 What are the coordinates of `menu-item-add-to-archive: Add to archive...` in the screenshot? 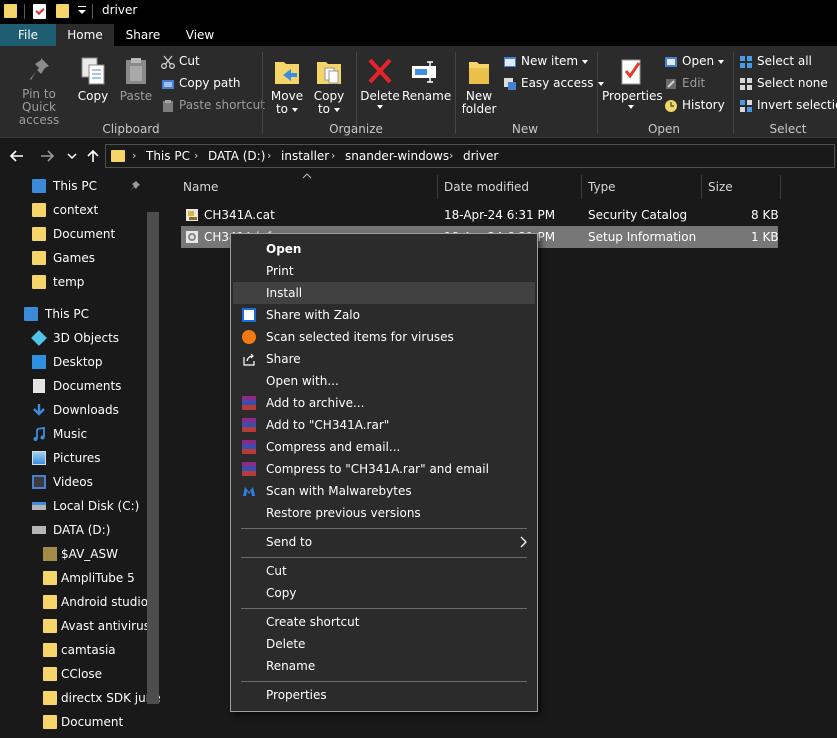 It's located at (384, 403).